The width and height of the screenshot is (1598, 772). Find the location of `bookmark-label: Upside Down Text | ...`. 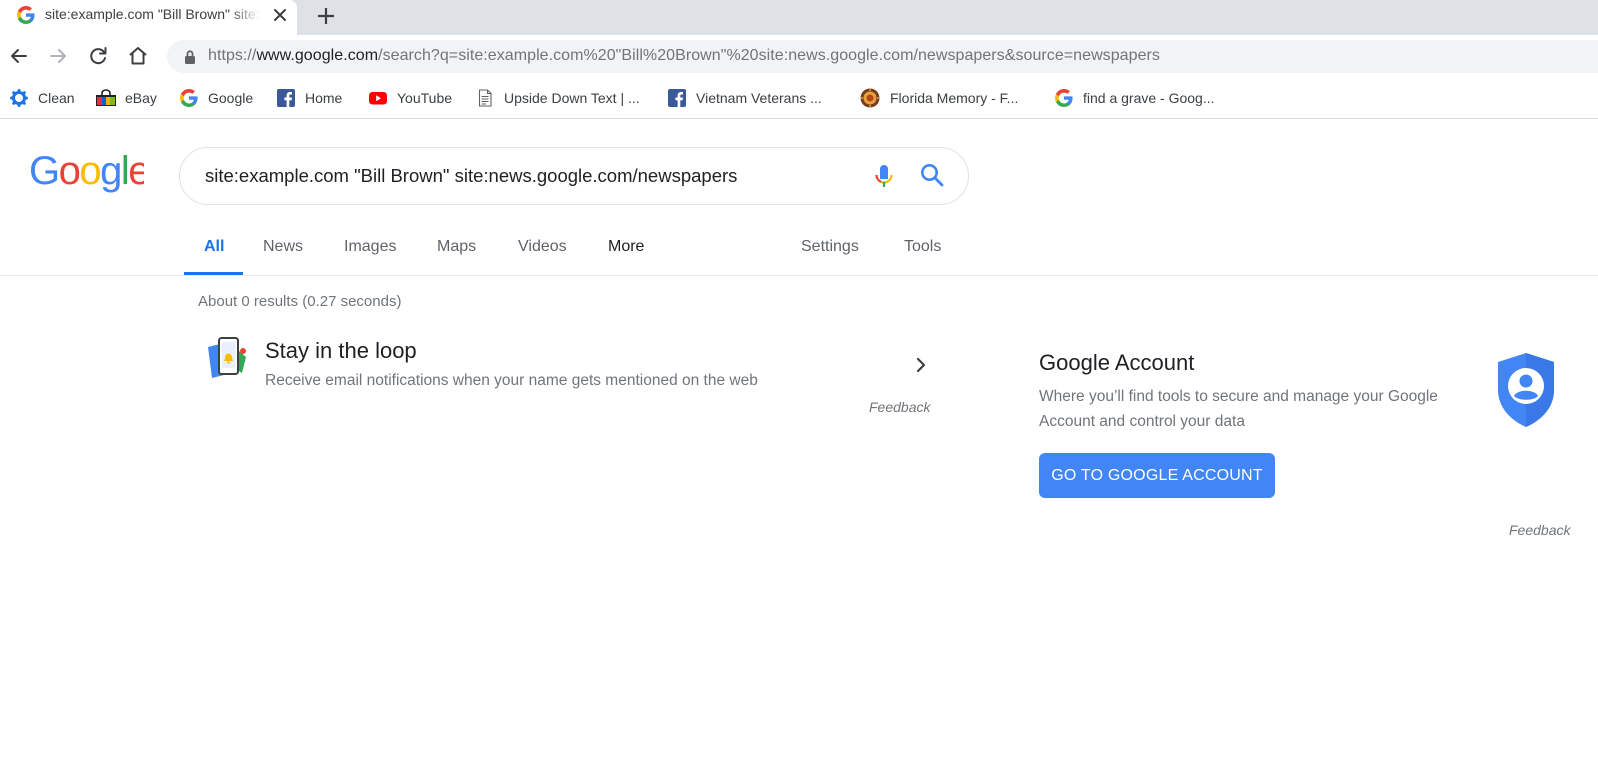

bookmark-label: Upside Down Text | ... is located at coordinates (572, 98).